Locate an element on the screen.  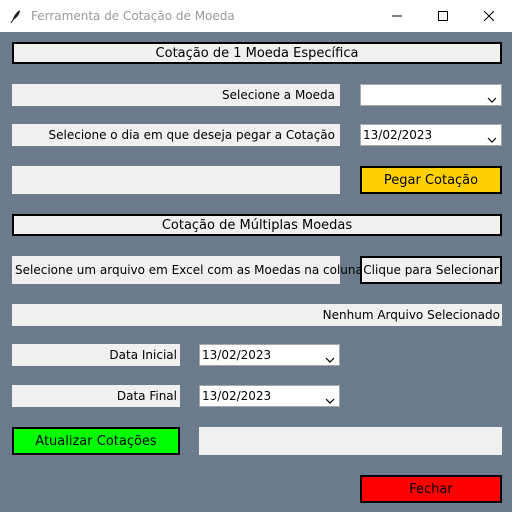
minimize-icon is located at coordinates (397, 16).